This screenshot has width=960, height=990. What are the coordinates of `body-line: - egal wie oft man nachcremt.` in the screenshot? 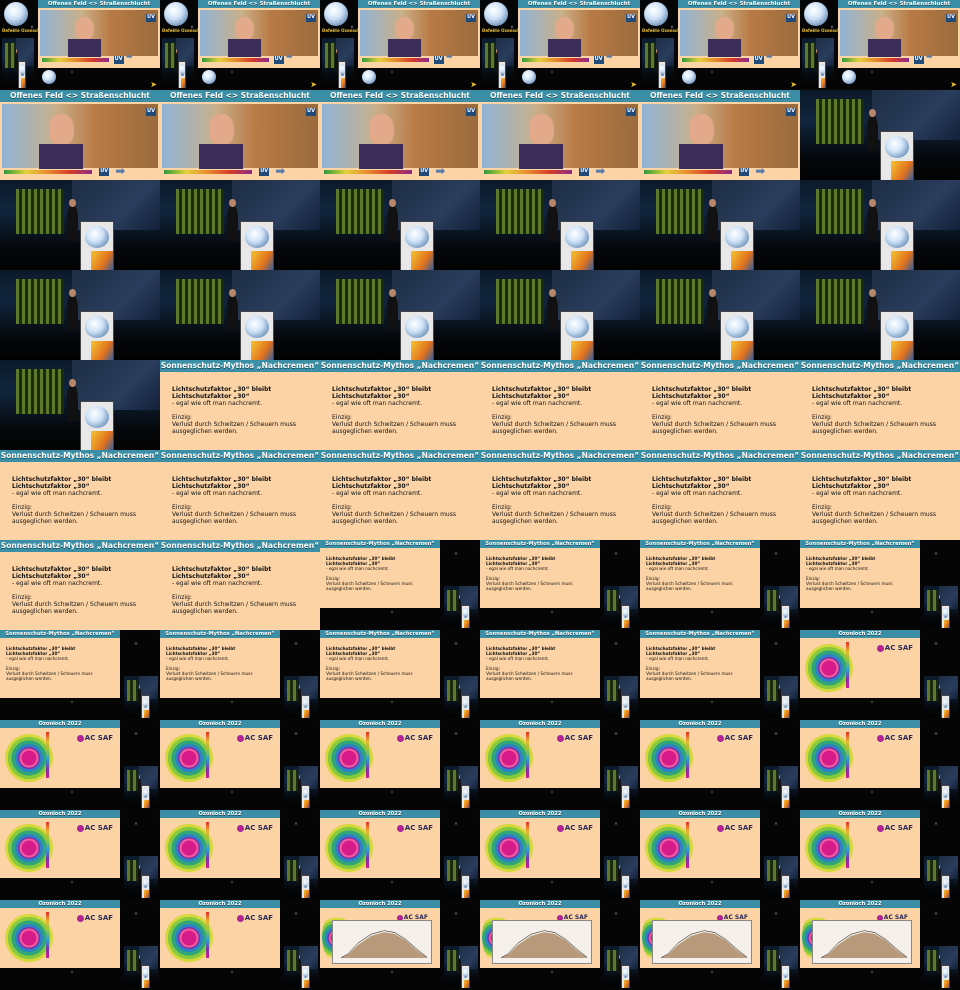 It's located at (377, 403).